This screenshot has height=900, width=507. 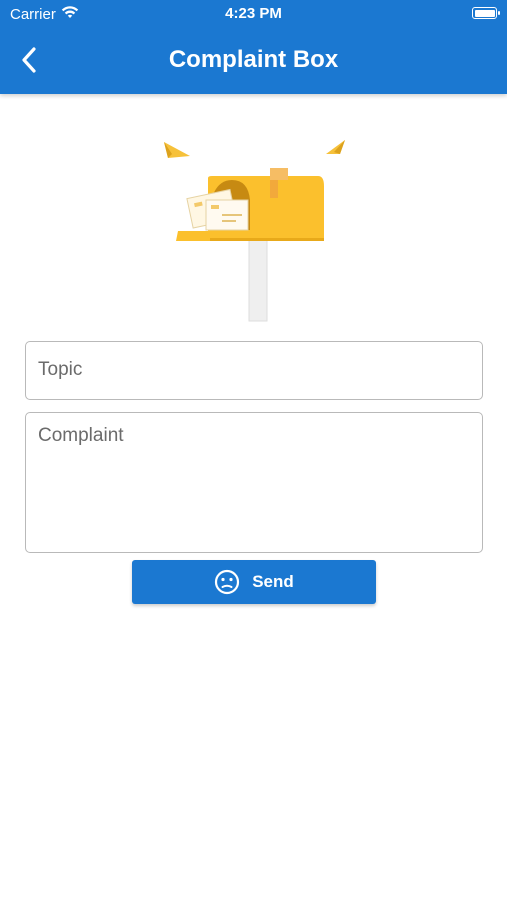 I want to click on complaint-placeholder: Complaint, so click(x=81, y=435).